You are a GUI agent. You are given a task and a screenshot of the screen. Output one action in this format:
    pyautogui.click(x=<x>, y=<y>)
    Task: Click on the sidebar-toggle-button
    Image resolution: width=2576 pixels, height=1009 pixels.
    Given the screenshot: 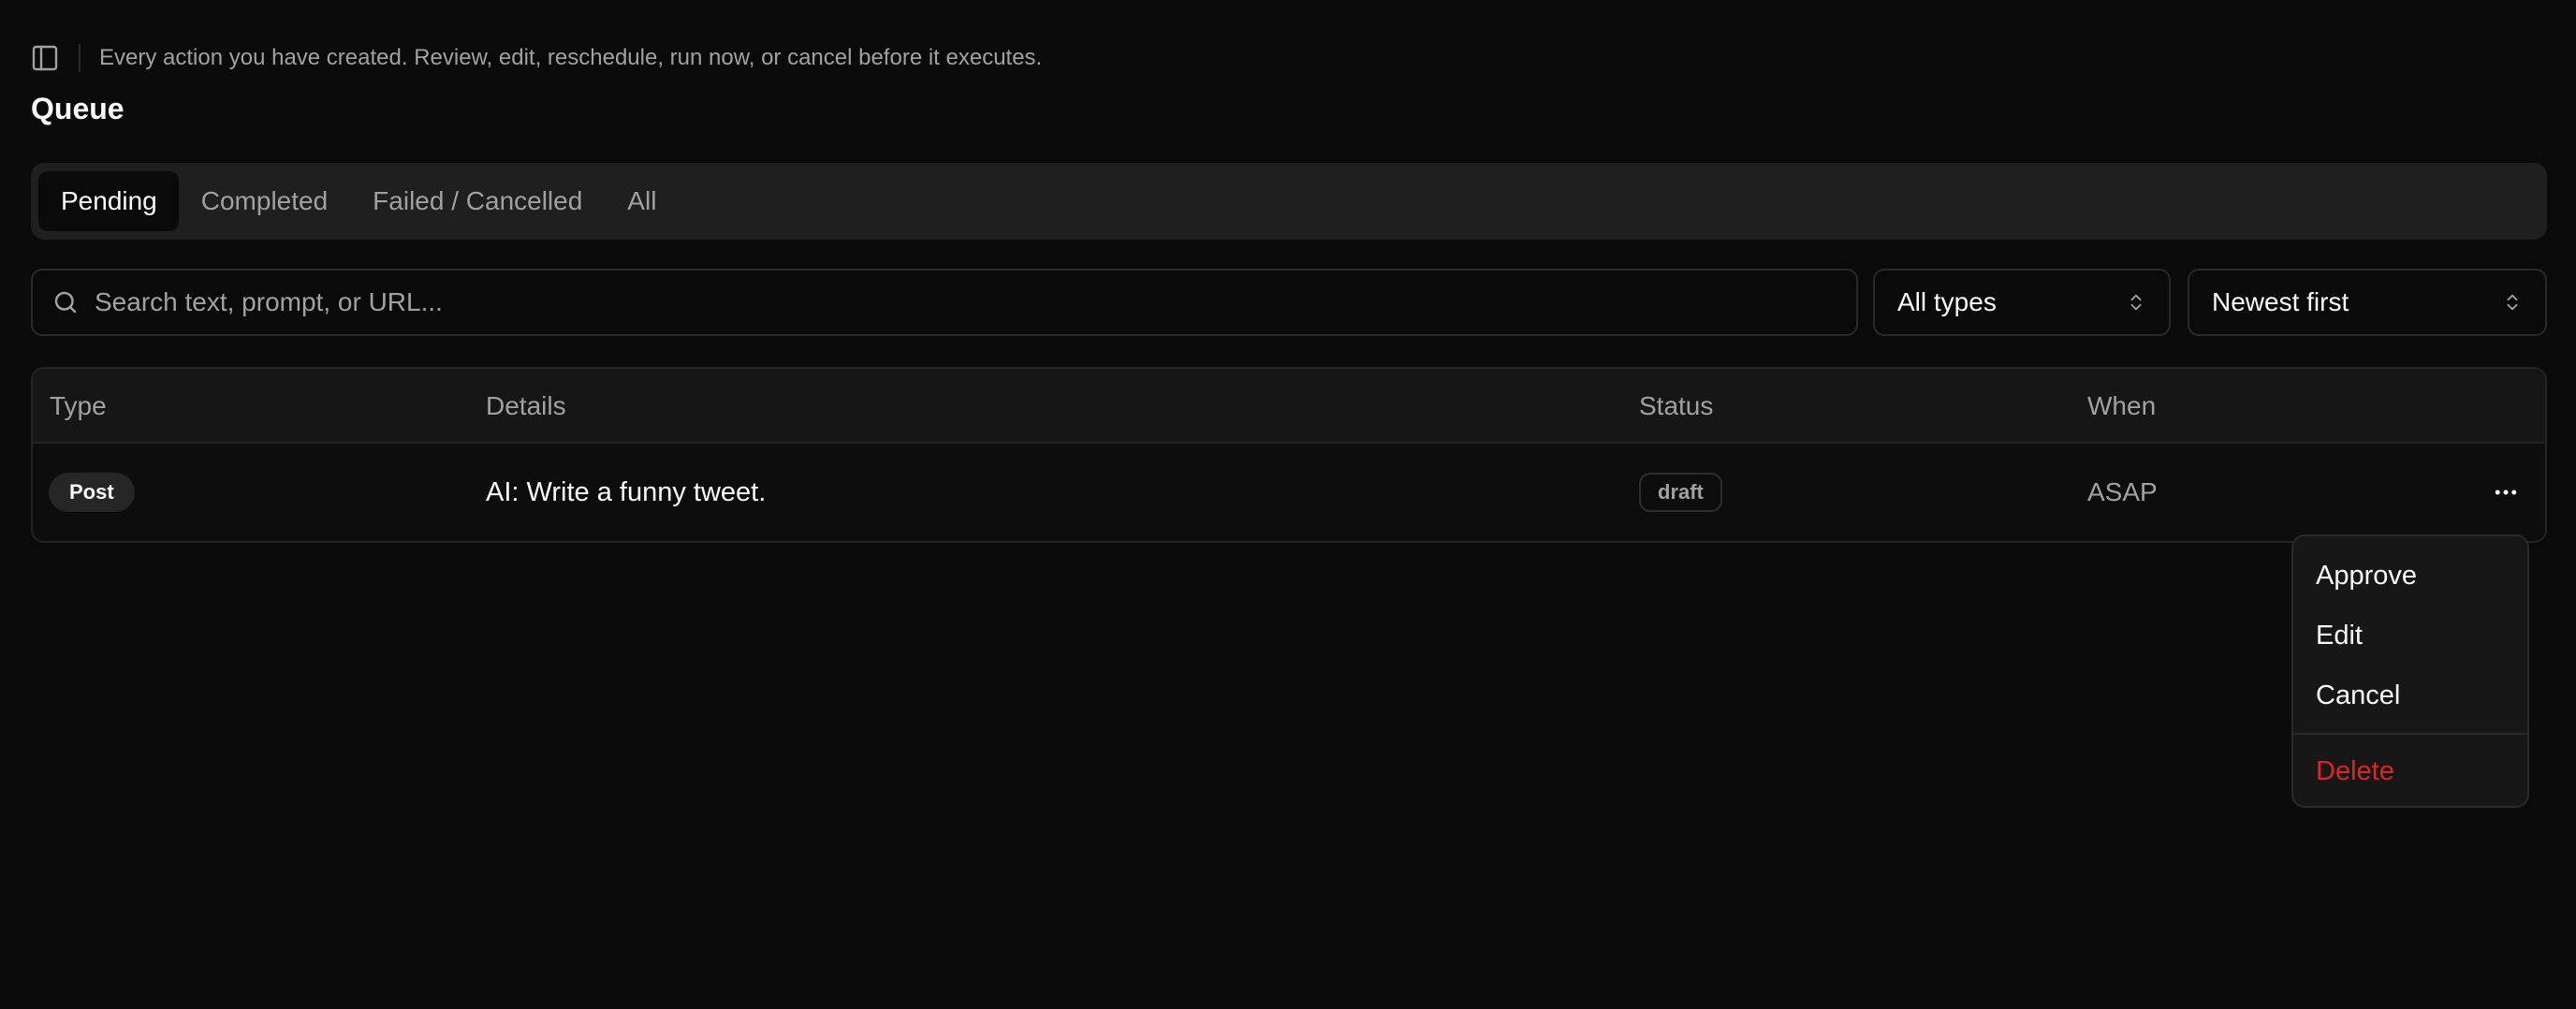 What is the action you would take?
    pyautogui.click(x=45, y=58)
    